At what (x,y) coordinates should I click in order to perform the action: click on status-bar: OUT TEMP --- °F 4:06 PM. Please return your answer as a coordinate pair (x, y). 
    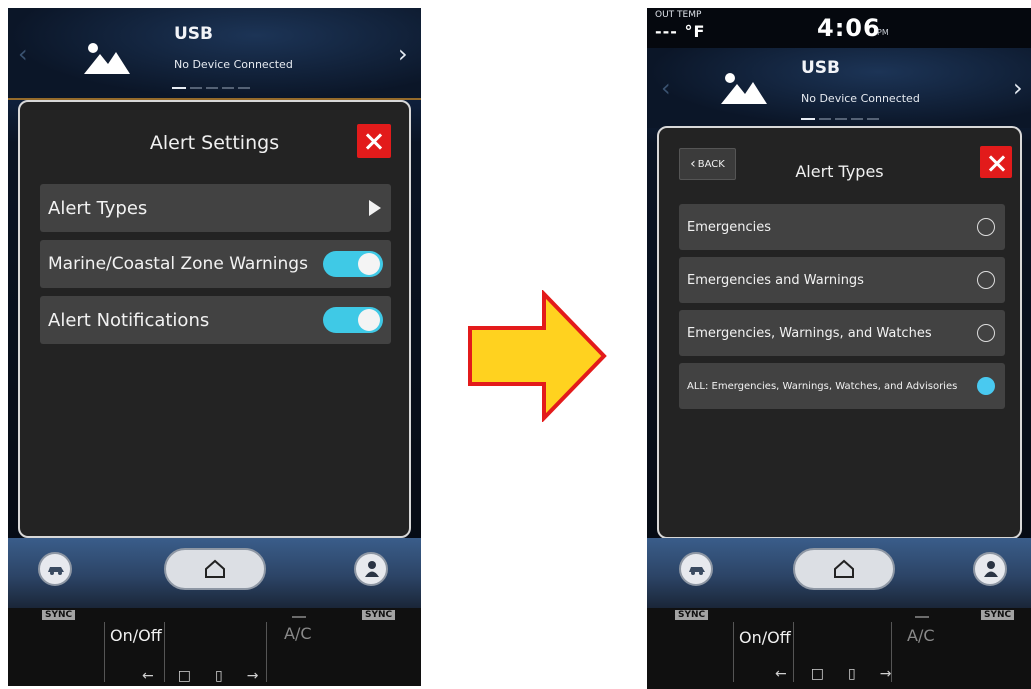
    Looking at the image, I should click on (839, 28).